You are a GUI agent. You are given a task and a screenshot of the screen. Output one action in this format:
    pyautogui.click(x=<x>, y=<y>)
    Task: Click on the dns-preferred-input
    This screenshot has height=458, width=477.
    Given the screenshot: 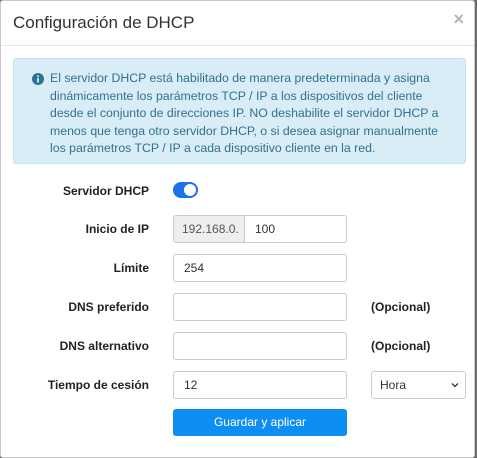 What is the action you would take?
    pyautogui.click(x=260, y=307)
    